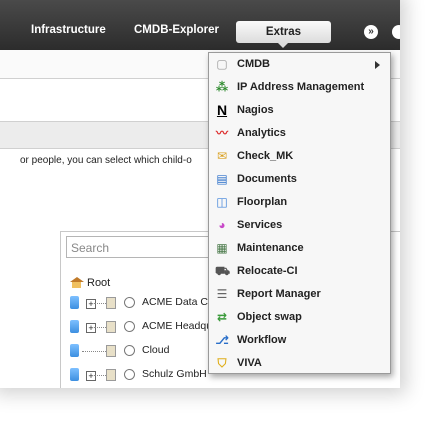 Image resolution: width=447 pixels, height=435 pixels. Describe the element at coordinates (222, 340) in the screenshot. I see `workflow-icon: ⎇` at that location.